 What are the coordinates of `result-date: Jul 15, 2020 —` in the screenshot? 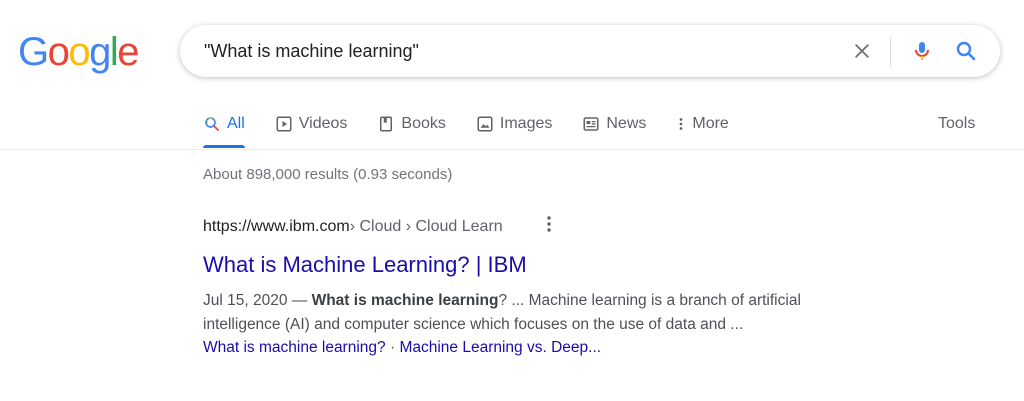 It's located at (257, 300).